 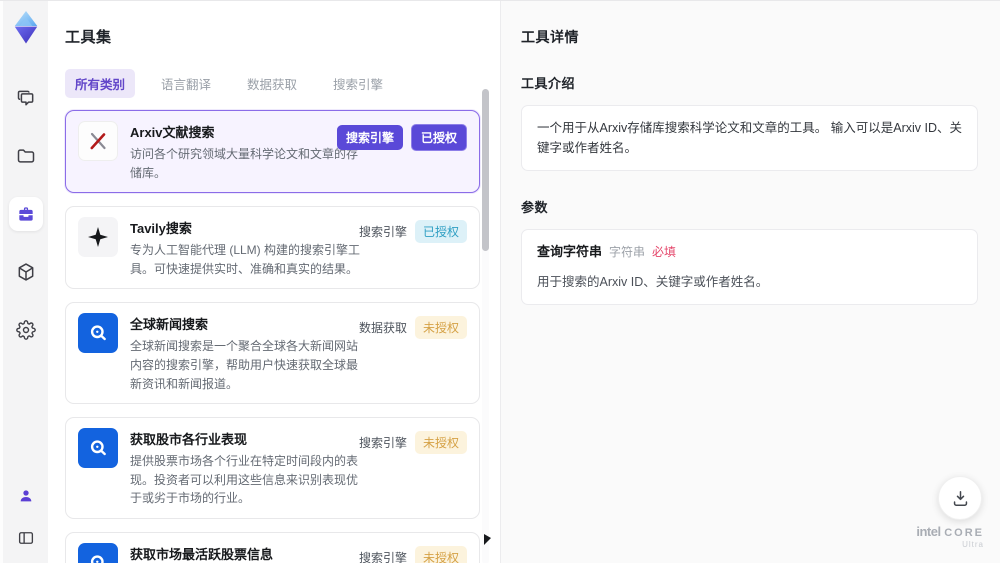 What do you see at coordinates (664, 252) in the screenshot?
I see `param-required-badge: 必填` at bounding box center [664, 252].